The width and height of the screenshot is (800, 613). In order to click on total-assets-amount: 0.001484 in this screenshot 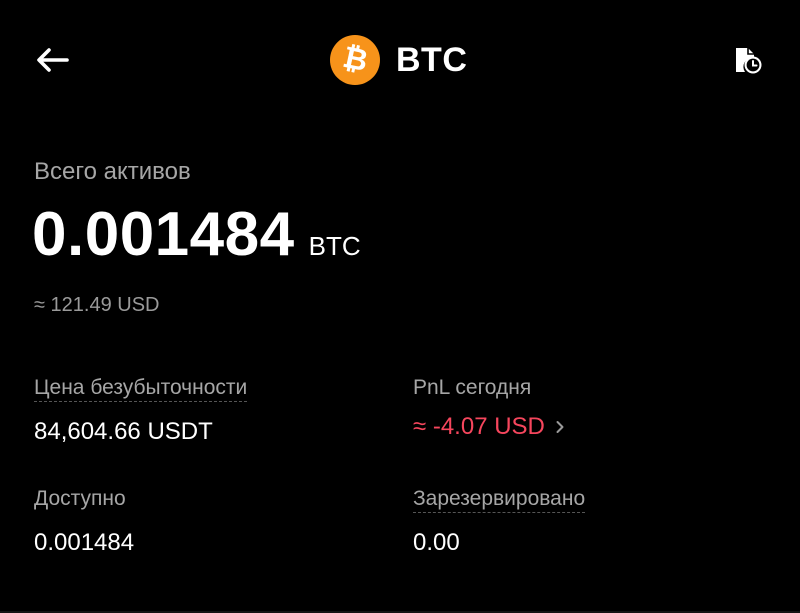, I will do `click(163, 234)`.